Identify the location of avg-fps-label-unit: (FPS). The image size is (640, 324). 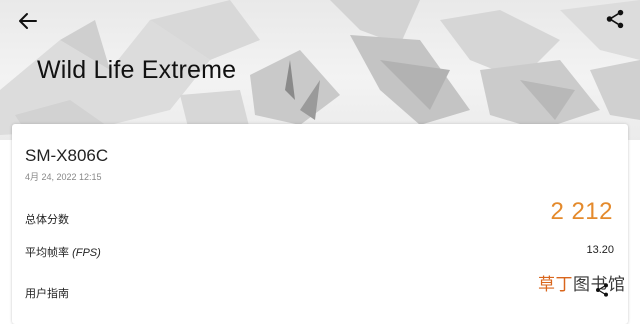
(86, 253).